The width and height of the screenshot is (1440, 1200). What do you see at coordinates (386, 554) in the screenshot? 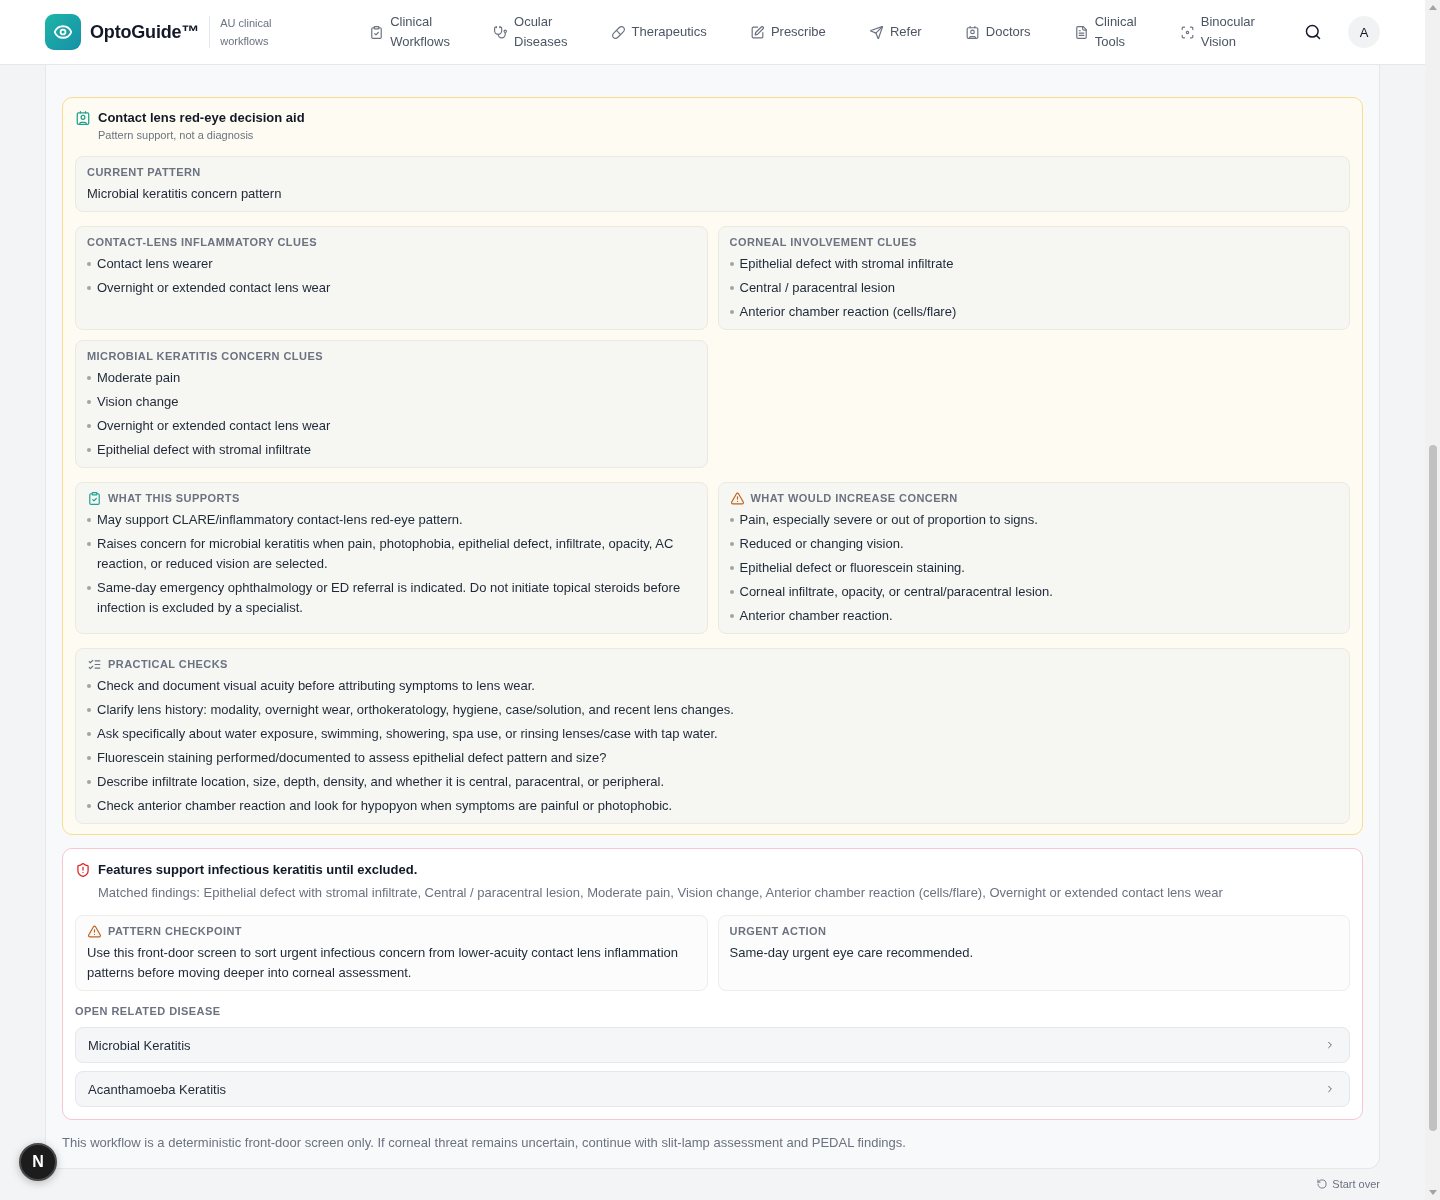
I see `guidance-item: Raises concern for microbial keratitis when pain, photophobia, epithelial defect, infiltrate, opacity, AC reaction, or reduced vision are selected.` at bounding box center [386, 554].